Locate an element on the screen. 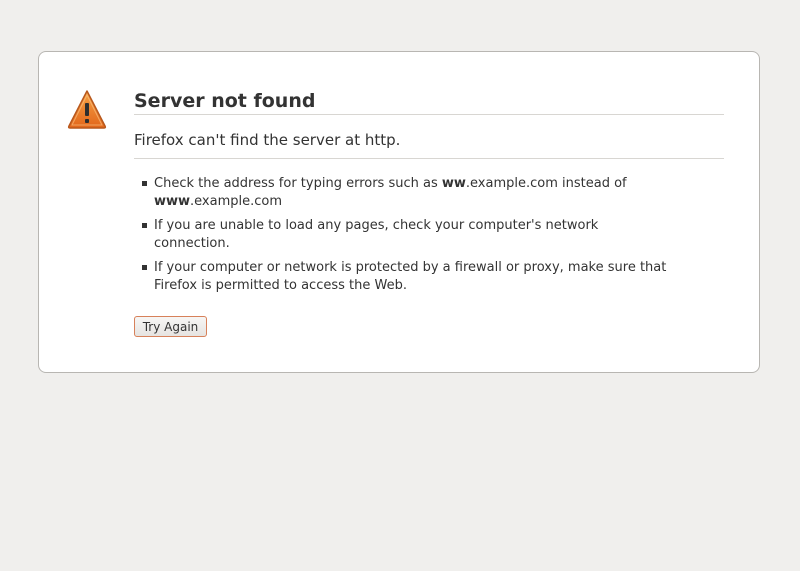 This screenshot has width=800, height=571. warning-triangle-icon is located at coordinates (87, 109).